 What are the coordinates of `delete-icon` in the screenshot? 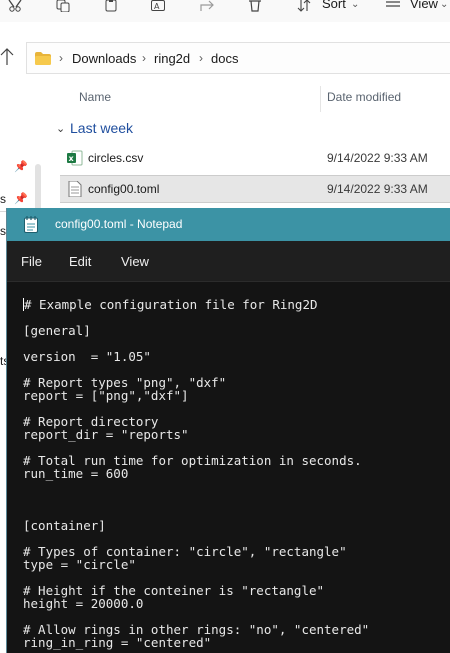 It's located at (255, 6).